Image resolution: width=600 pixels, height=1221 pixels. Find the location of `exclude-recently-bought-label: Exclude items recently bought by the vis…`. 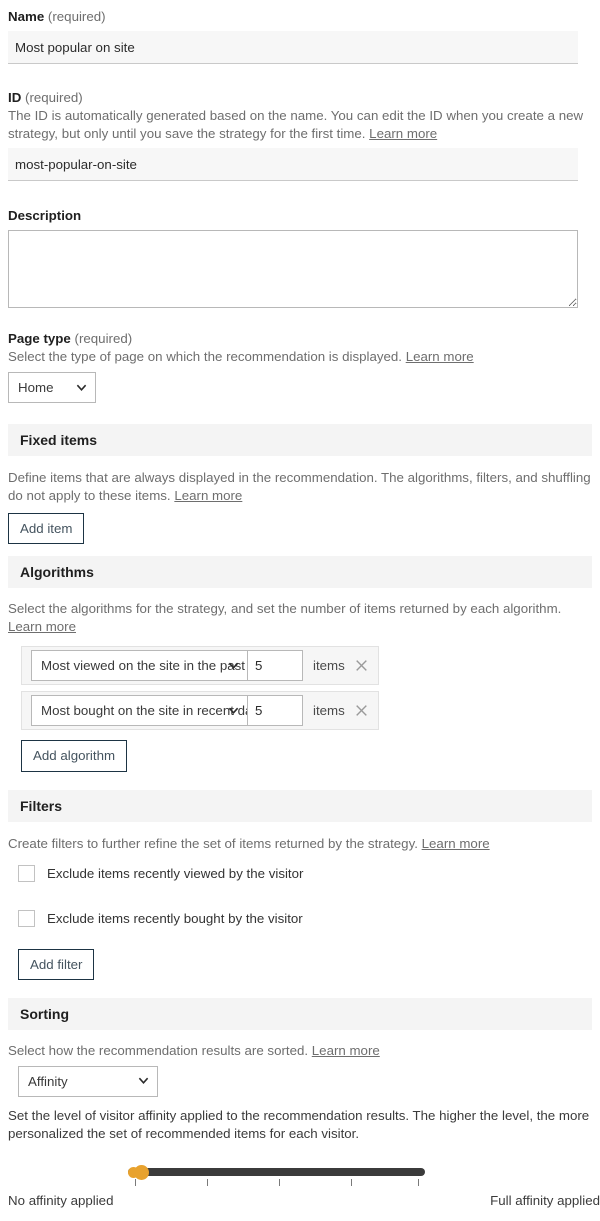

exclude-recently-bought-label: Exclude items recently bought by the vis… is located at coordinates (175, 919).